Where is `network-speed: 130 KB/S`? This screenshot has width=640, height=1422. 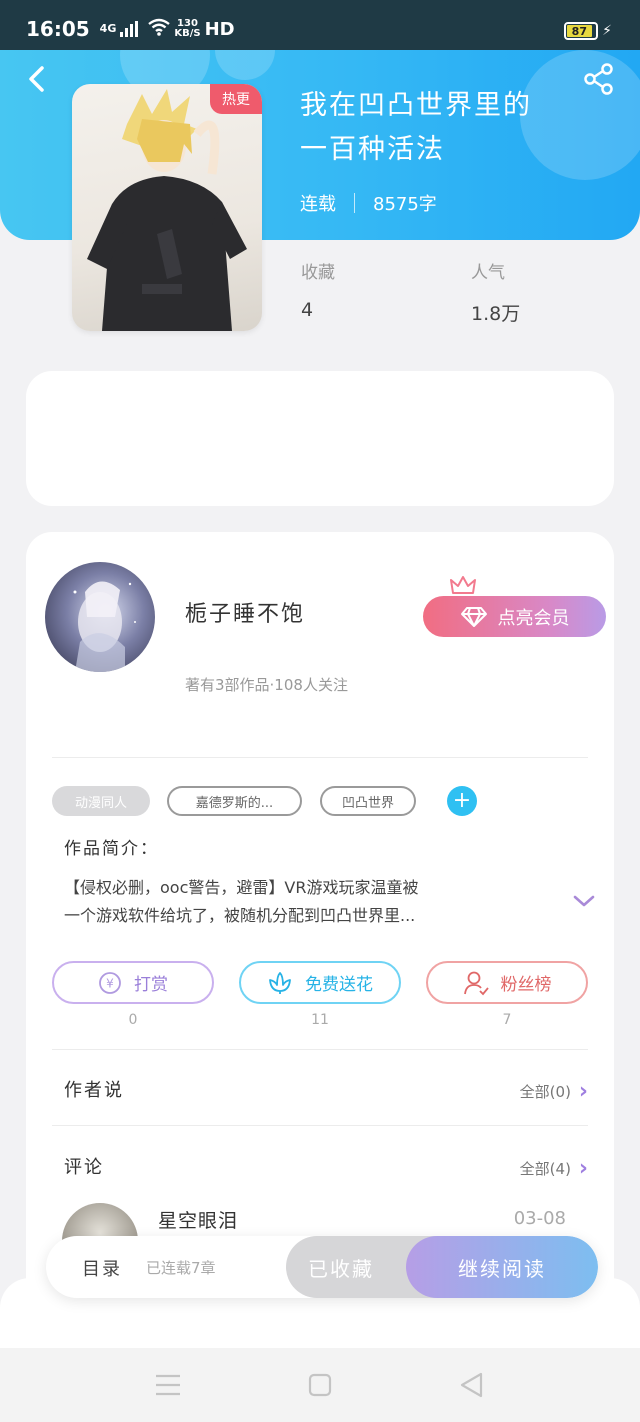
network-speed: 130 KB/S is located at coordinates (187, 29).